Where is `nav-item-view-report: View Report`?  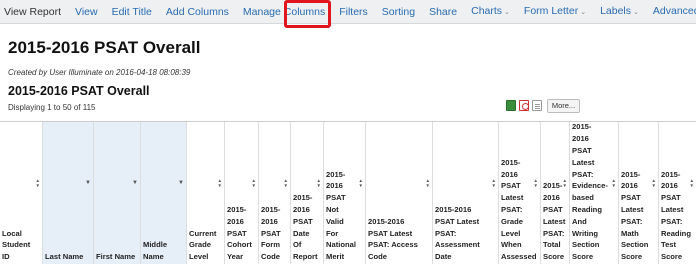
nav-item-view-report: View Report is located at coordinates (34, 12).